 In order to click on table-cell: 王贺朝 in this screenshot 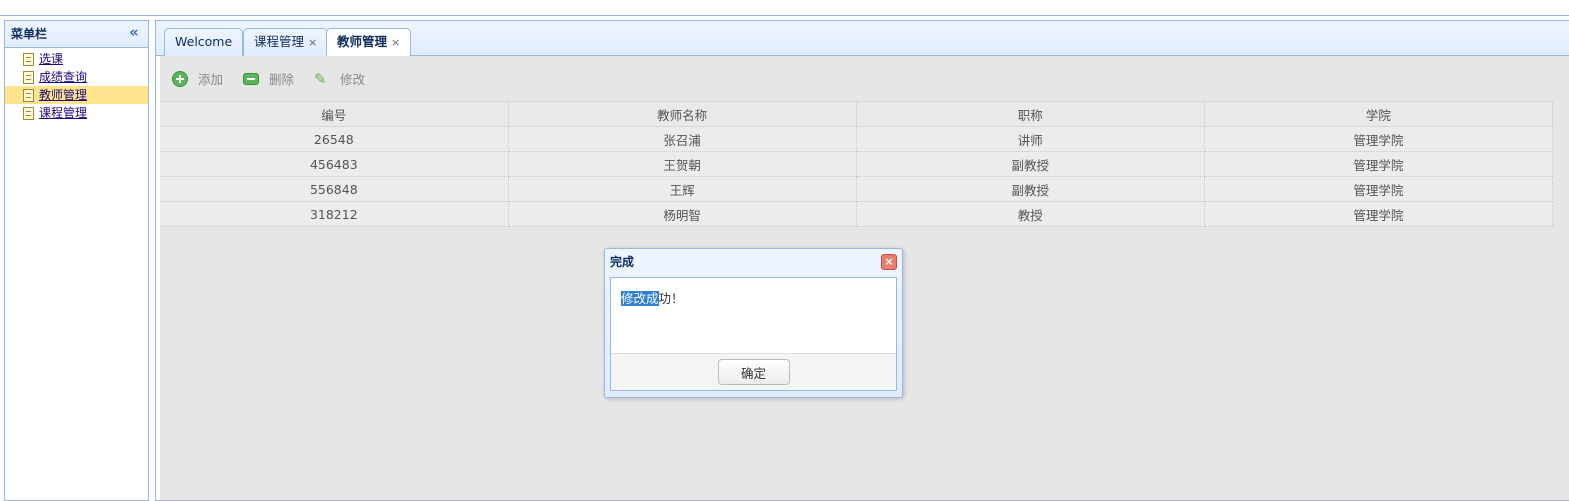, I will do `click(682, 164)`.